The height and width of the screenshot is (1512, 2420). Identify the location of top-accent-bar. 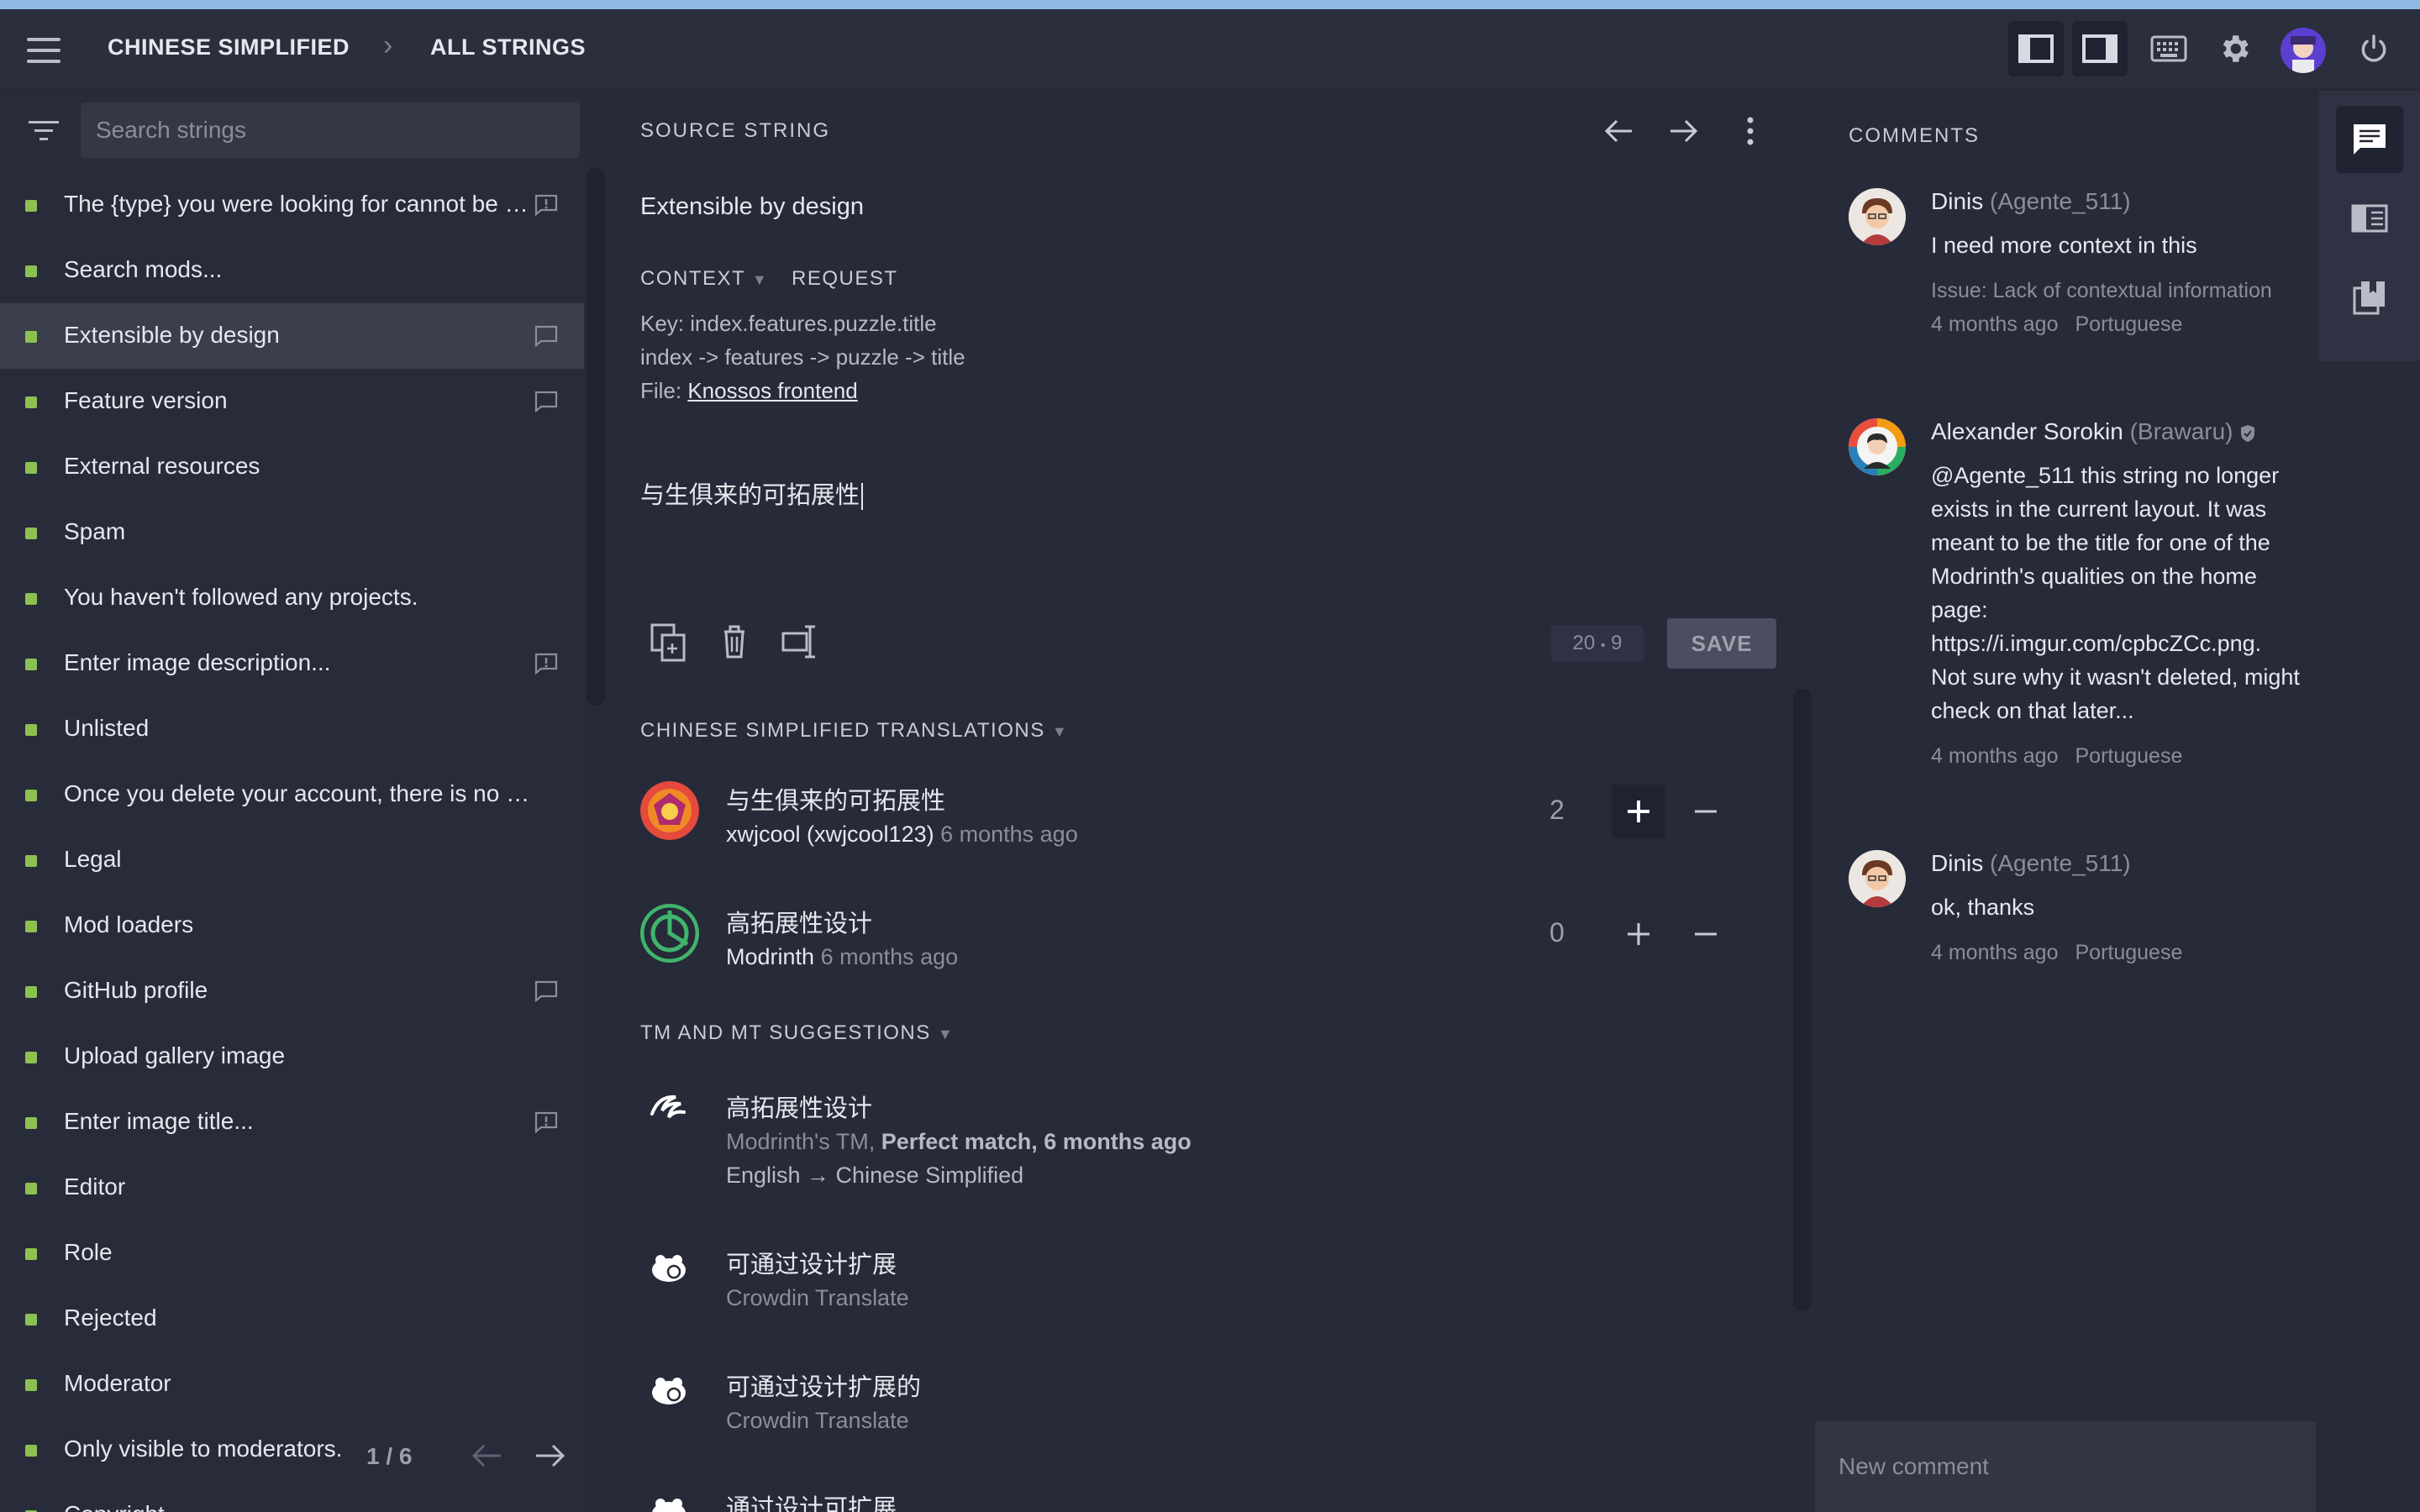
(1210, 4).